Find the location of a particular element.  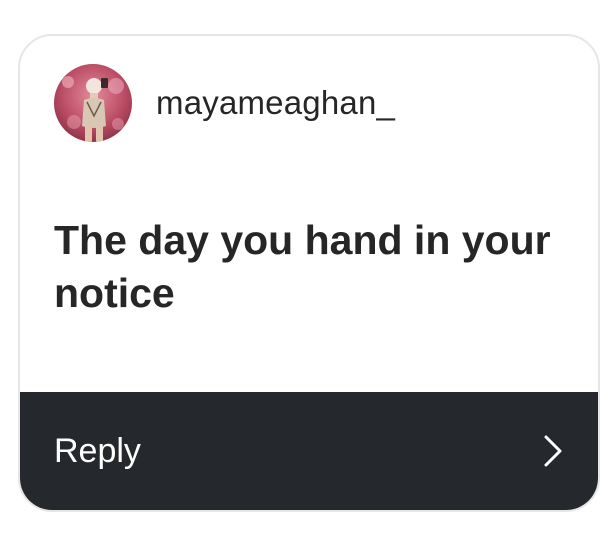

avatar-image is located at coordinates (93, 103).